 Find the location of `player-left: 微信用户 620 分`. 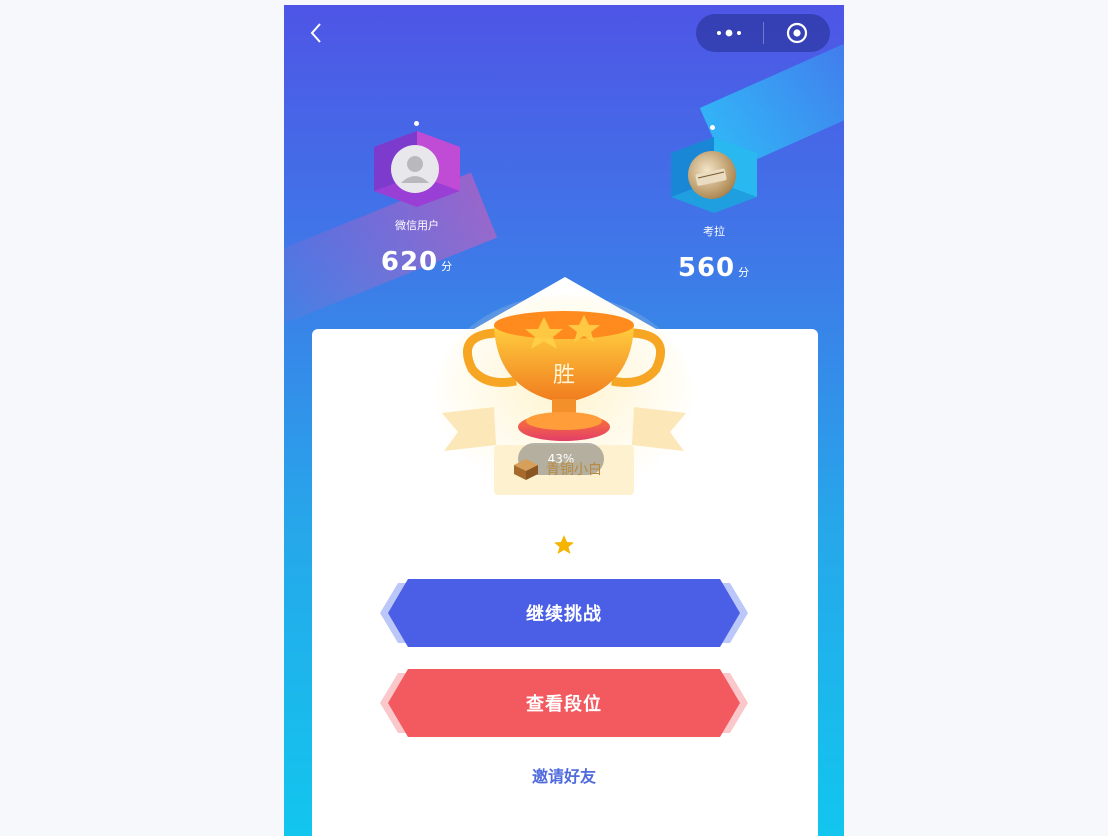

player-left: 微信用户 620 分 is located at coordinates (417, 203).